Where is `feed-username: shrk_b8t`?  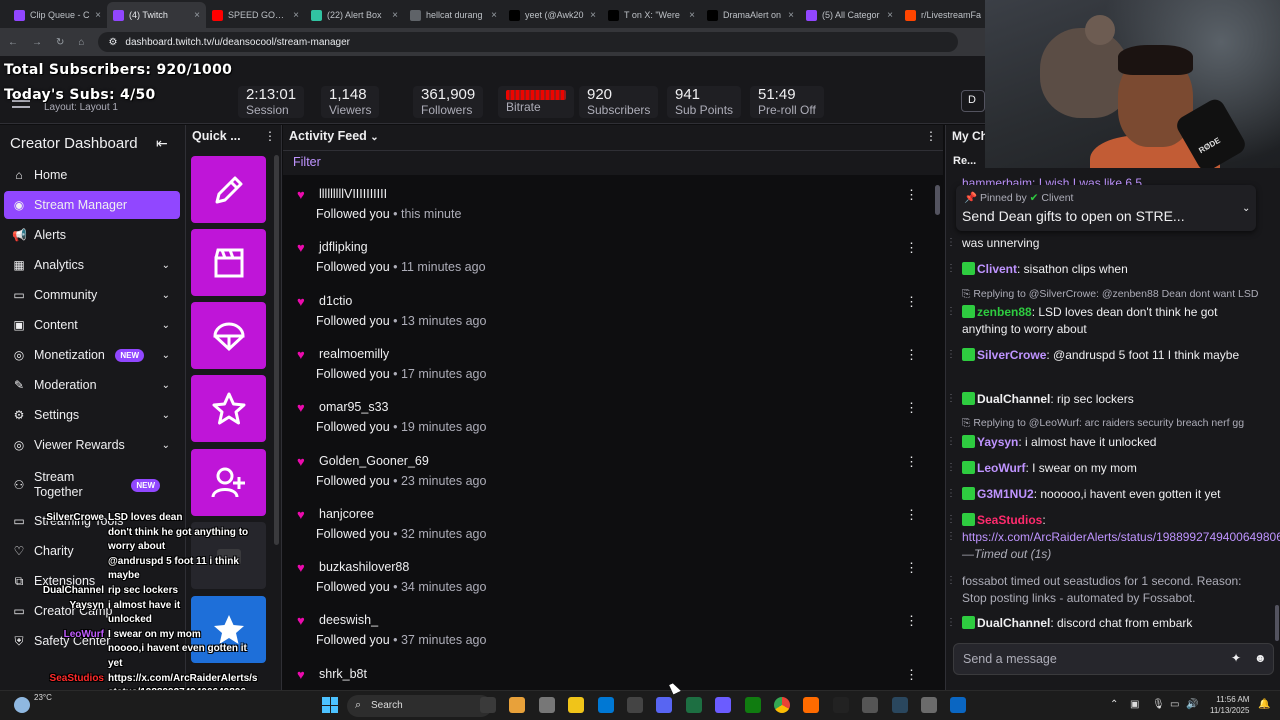 feed-username: shrk_b8t is located at coordinates (343, 674).